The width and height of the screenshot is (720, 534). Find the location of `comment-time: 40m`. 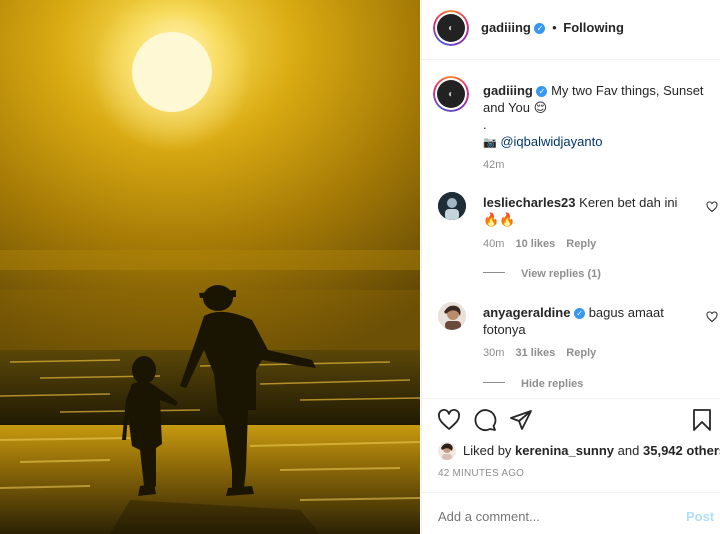

comment-time: 40m is located at coordinates (493, 244).